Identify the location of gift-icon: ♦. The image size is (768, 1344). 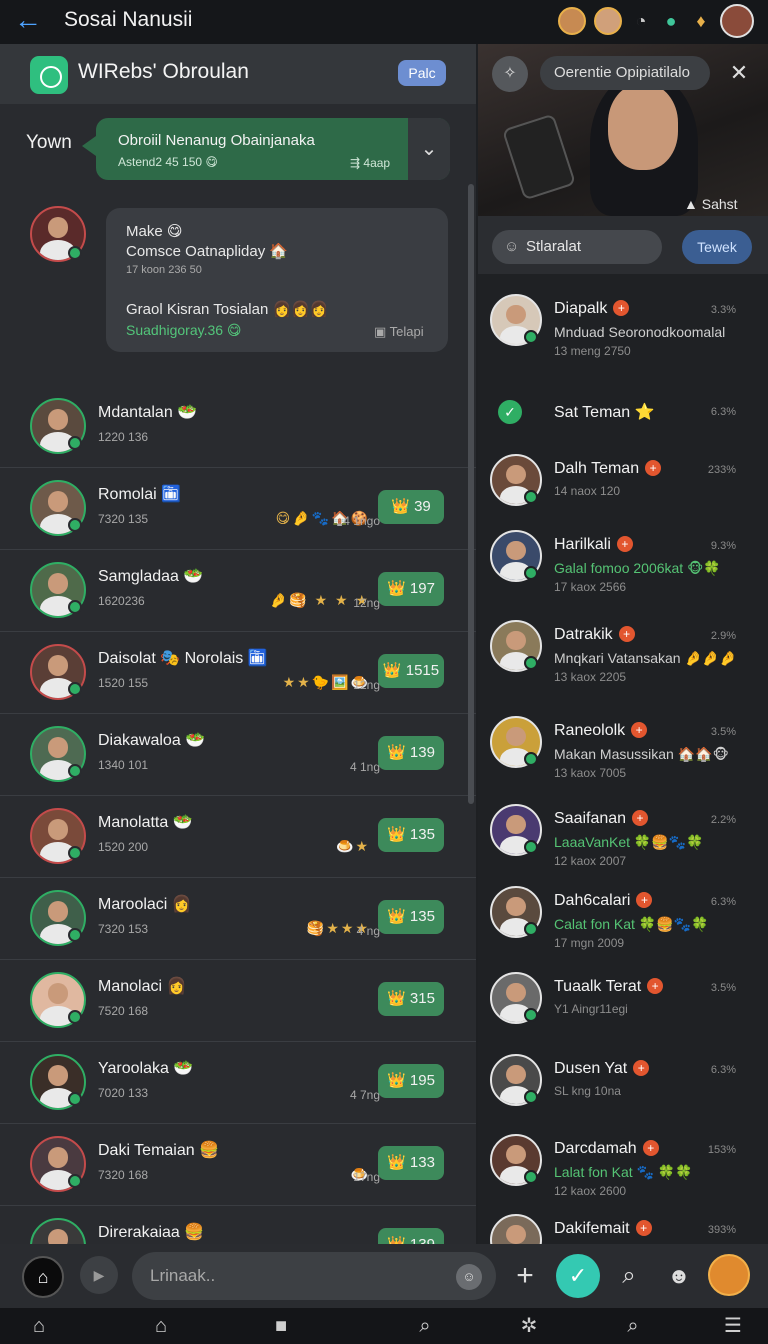
(701, 21).